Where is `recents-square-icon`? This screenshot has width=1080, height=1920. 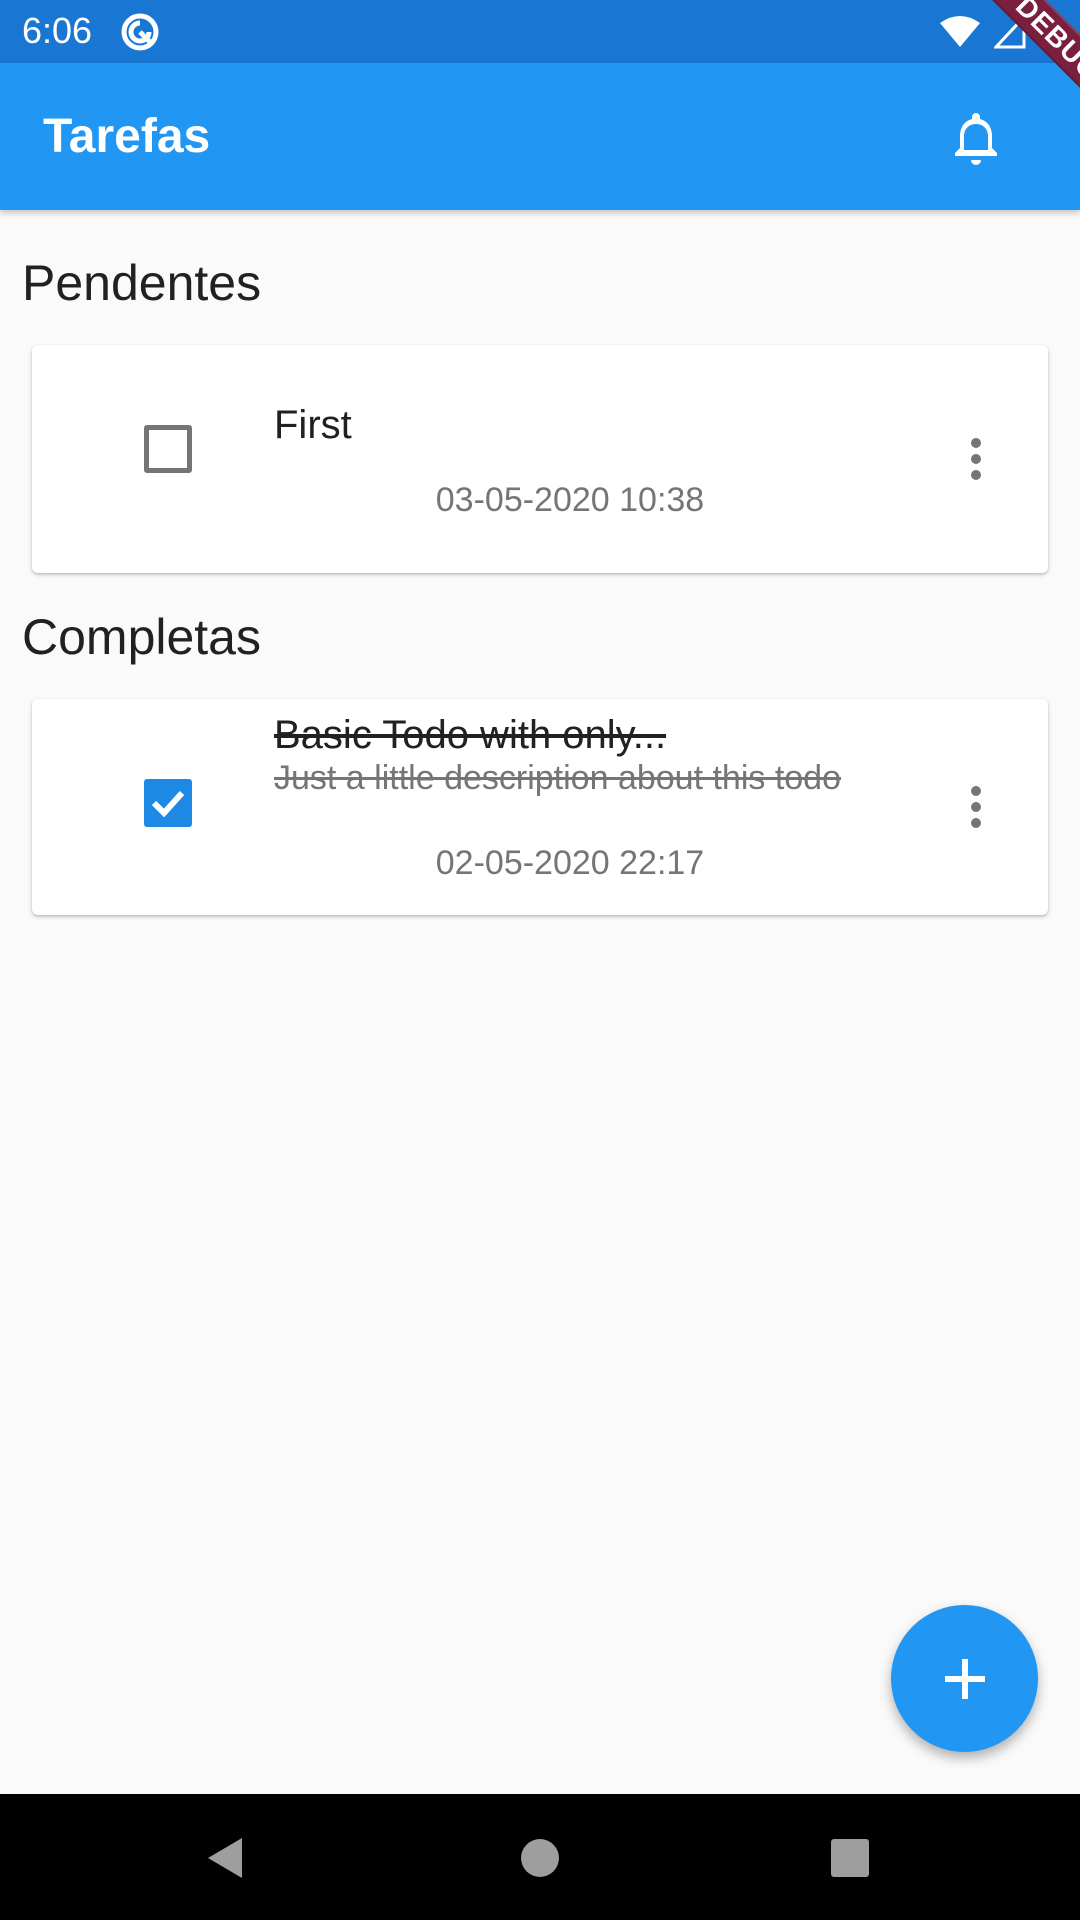 recents-square-icon is located at coordinates (850, 1858).